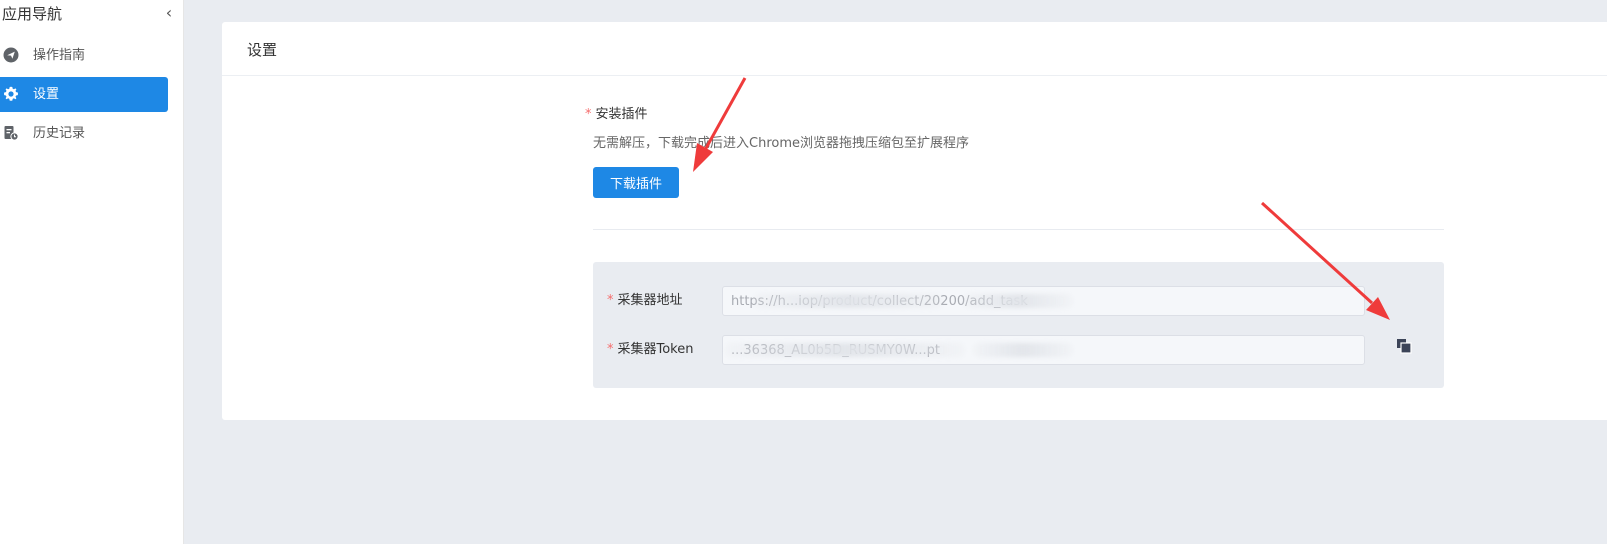 The height and width of the screenshot is (544, 1607). What do you see at coordinates (1018, 325) in the screenshot?
I see `collector-panel: *采集器地址 *采集器Token` at bounding box center [1018, 325].